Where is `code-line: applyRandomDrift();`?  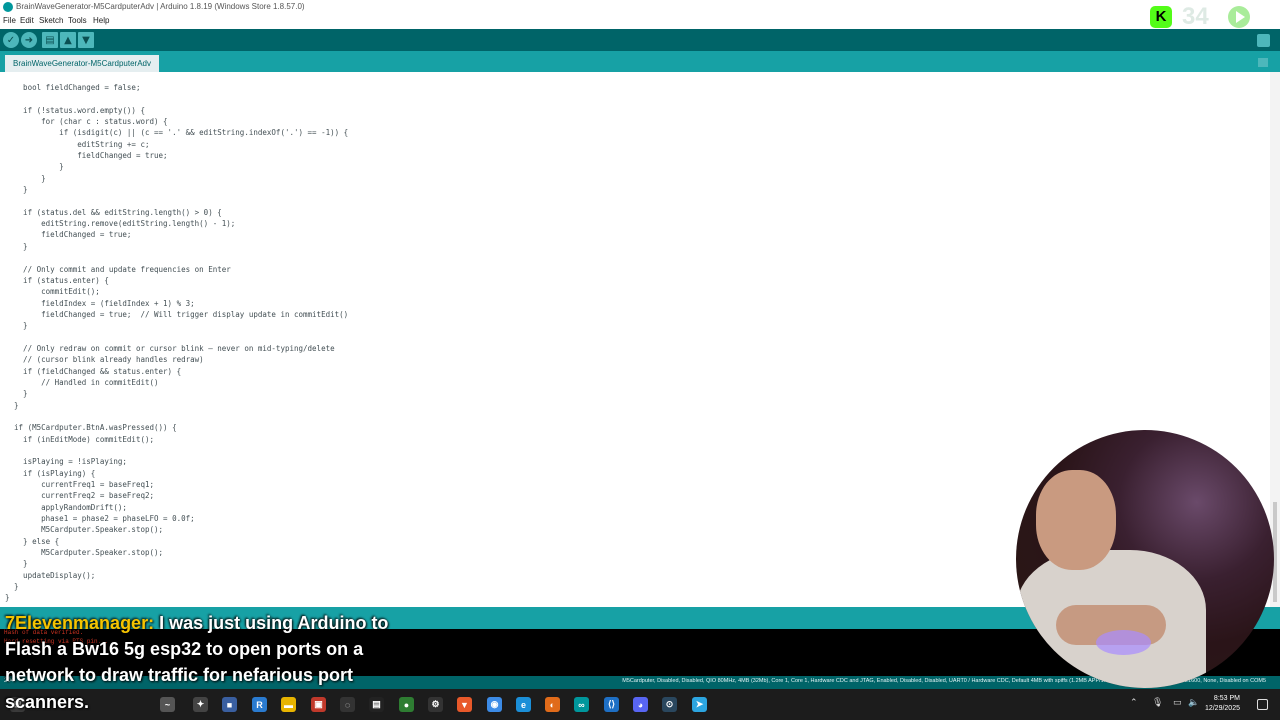
code-line: applyRandomDrift(); is located at coordinates (66, 507).